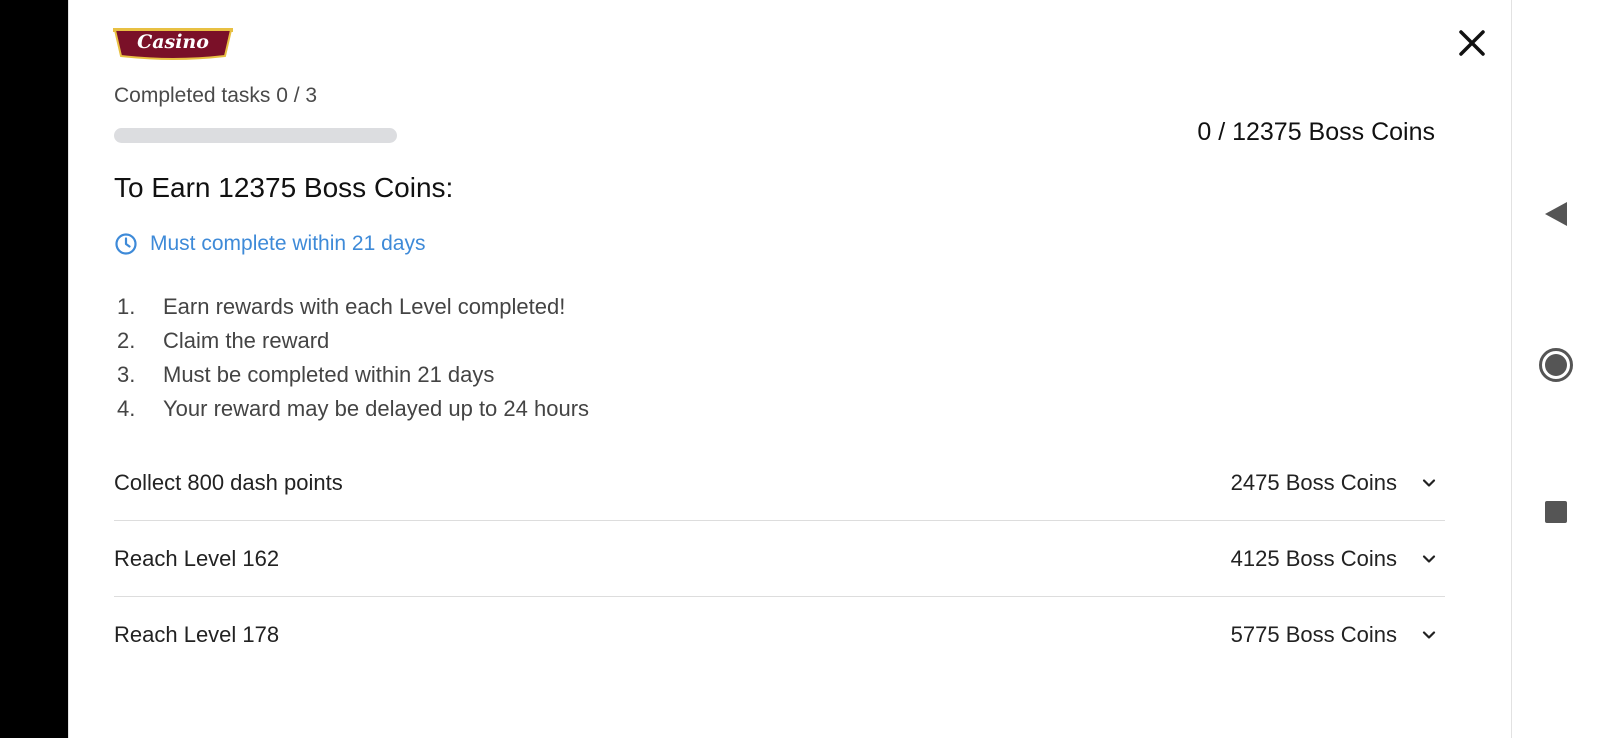  I want to click on deadline-text: Must complete within 21 days, so click(288, 243).